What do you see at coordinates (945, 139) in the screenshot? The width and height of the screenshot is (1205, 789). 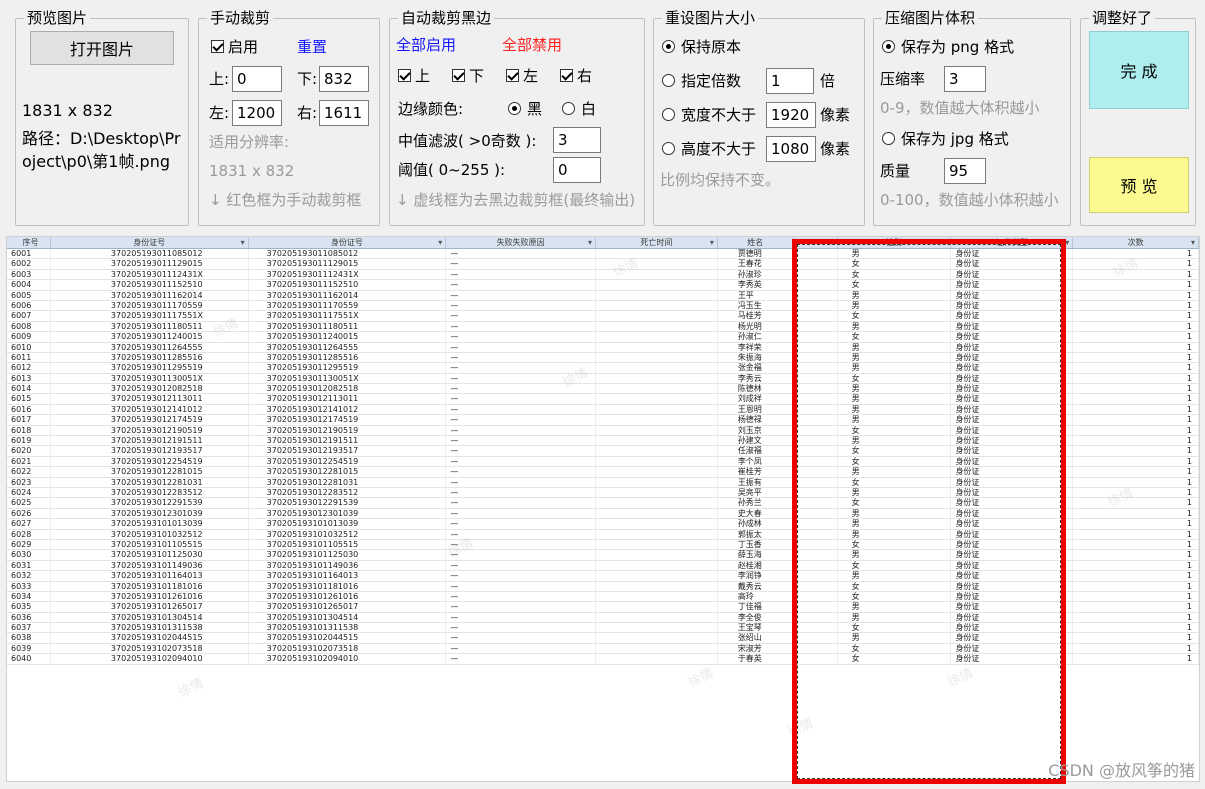 I see `jpg-format-radio: 保存为 jpg 格式` at bounding box center [945, 139].